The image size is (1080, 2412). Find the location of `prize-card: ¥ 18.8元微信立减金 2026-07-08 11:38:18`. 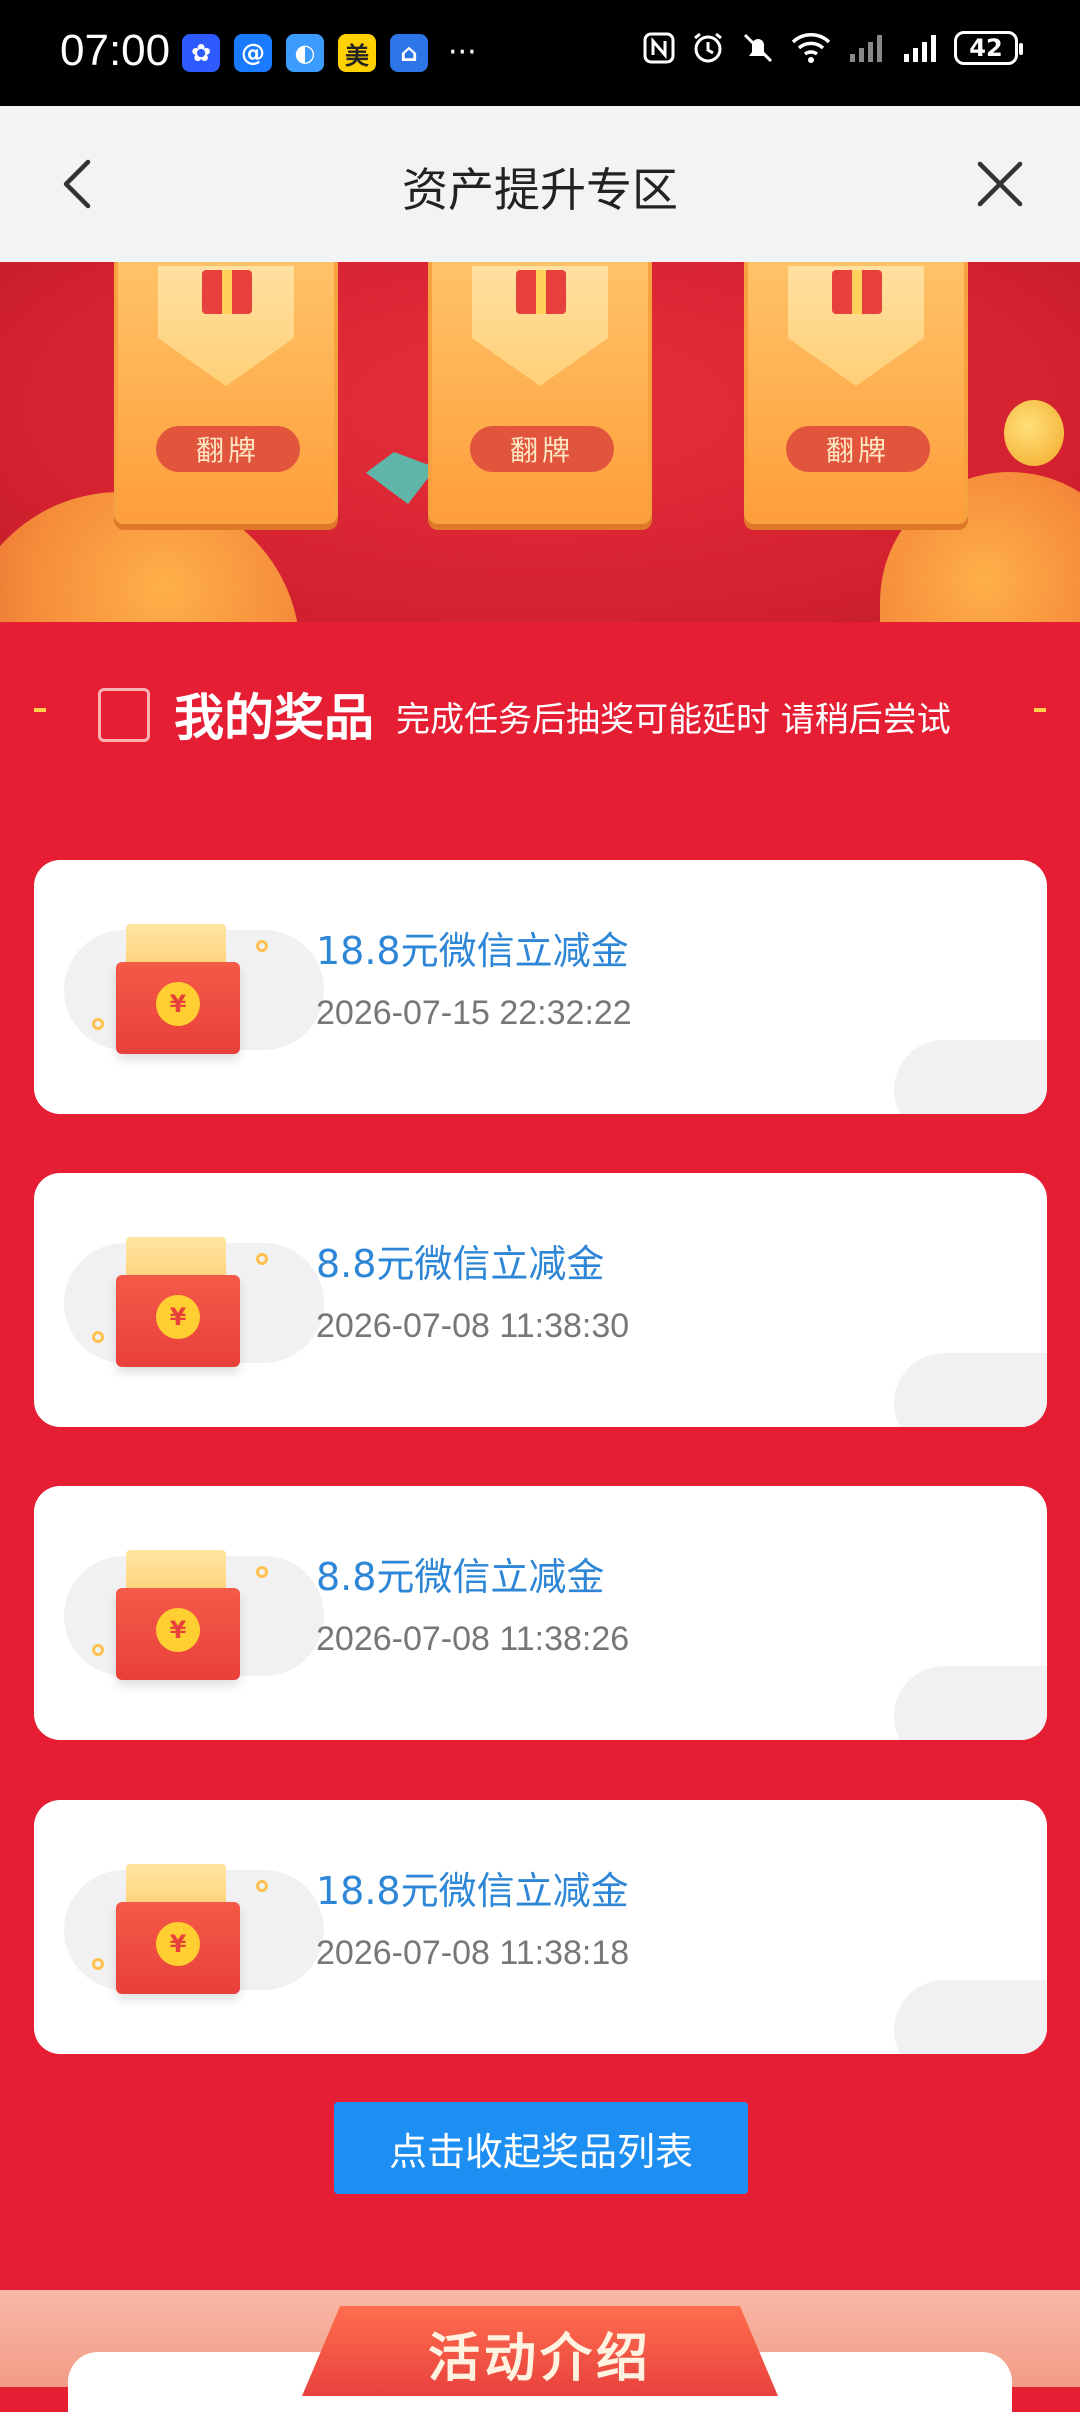

prize-card: ¥ 18.8元微信立减金 2026-07-08 11:38:18 is located at coordinates (540, 1927).